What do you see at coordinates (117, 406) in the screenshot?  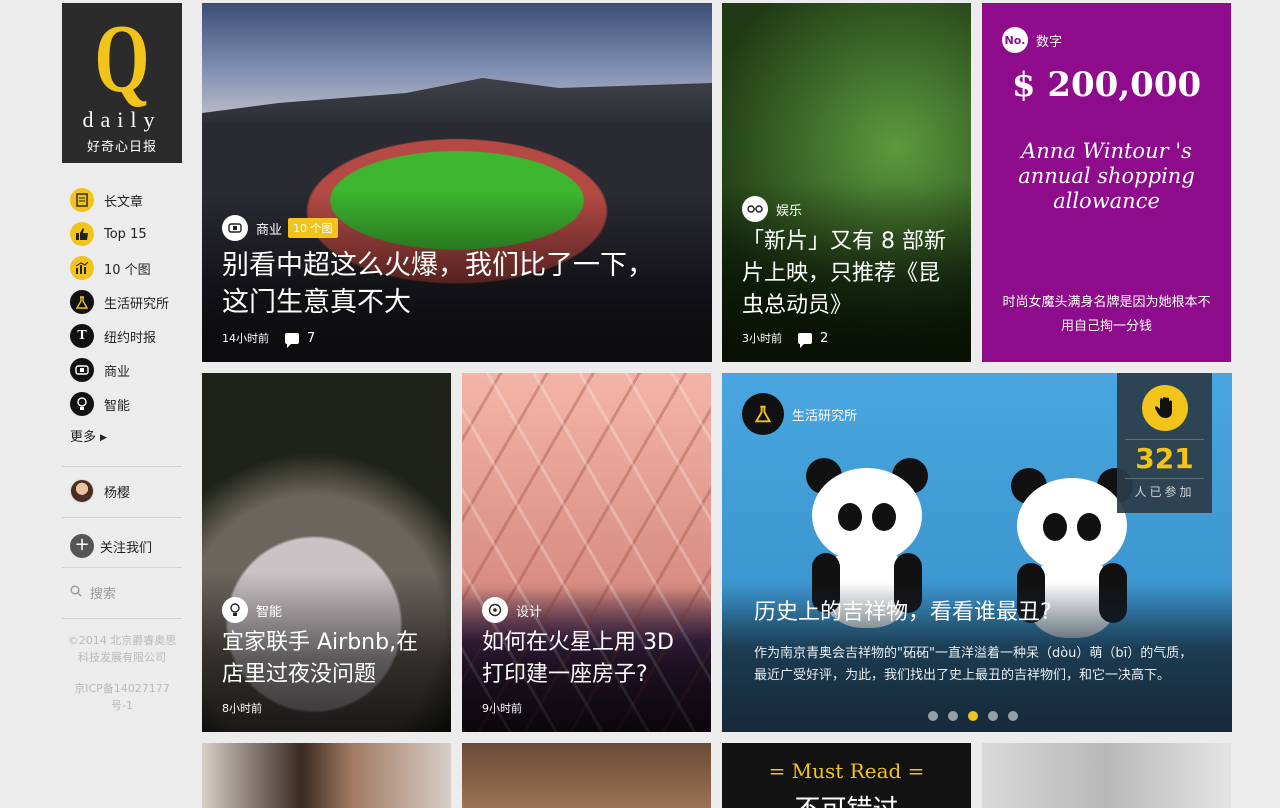 I see `sidebar-item-label: 智能` at bounding box center [117, 406].